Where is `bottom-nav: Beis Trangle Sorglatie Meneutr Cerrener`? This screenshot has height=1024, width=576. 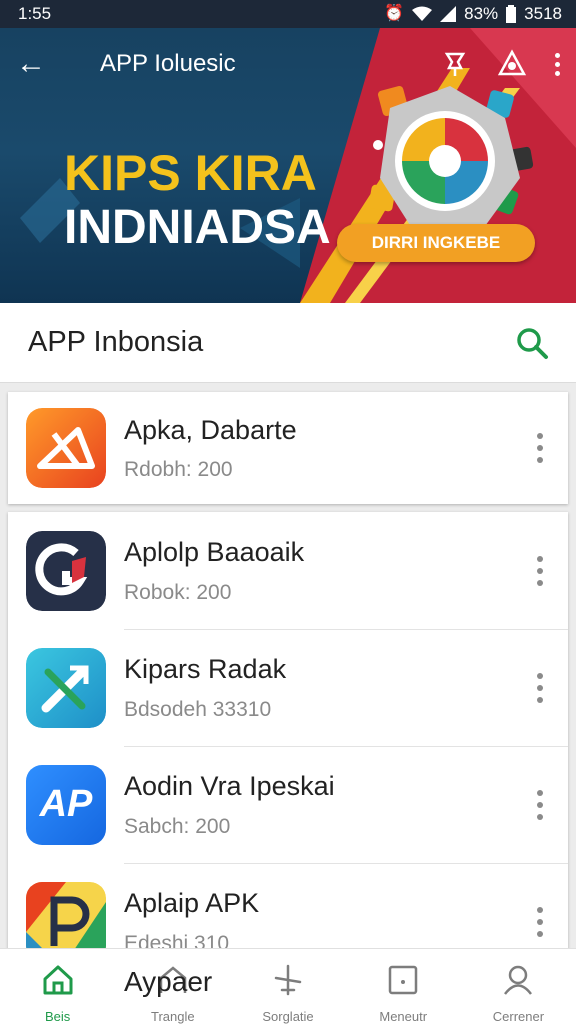
bottom-nav: Beis Trangle Sorglatie Meneutr Cerrener is located at coordinates (288, 986).